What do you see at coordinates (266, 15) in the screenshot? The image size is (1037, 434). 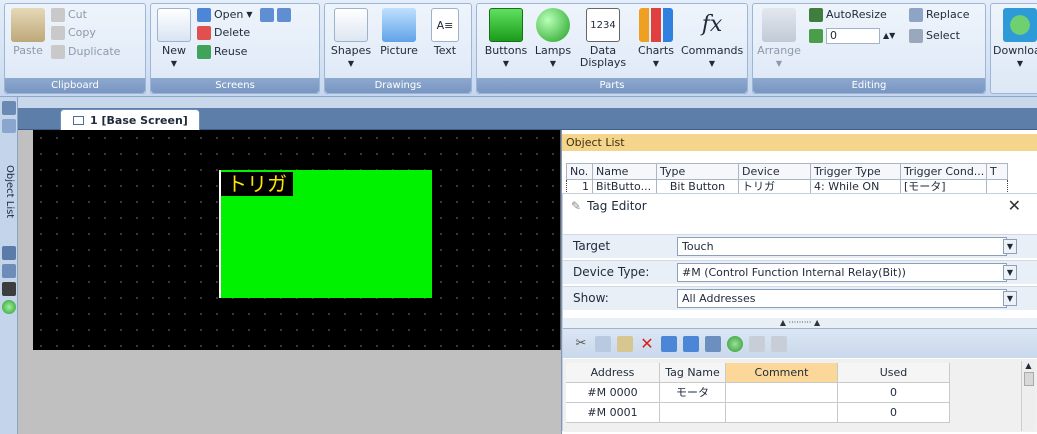 I see `previous-screen-icon` at bounding box center [266, 15].